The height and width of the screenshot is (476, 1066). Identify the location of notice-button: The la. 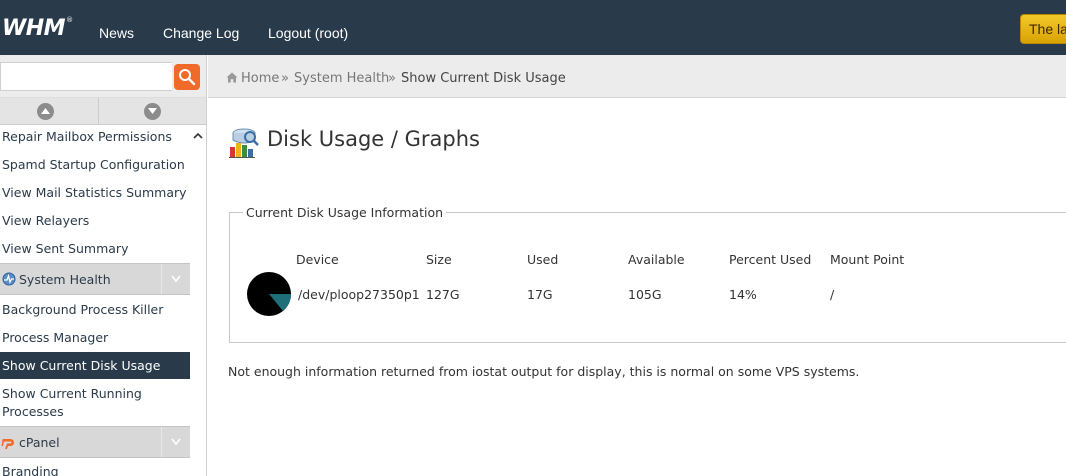
(1043, 29).